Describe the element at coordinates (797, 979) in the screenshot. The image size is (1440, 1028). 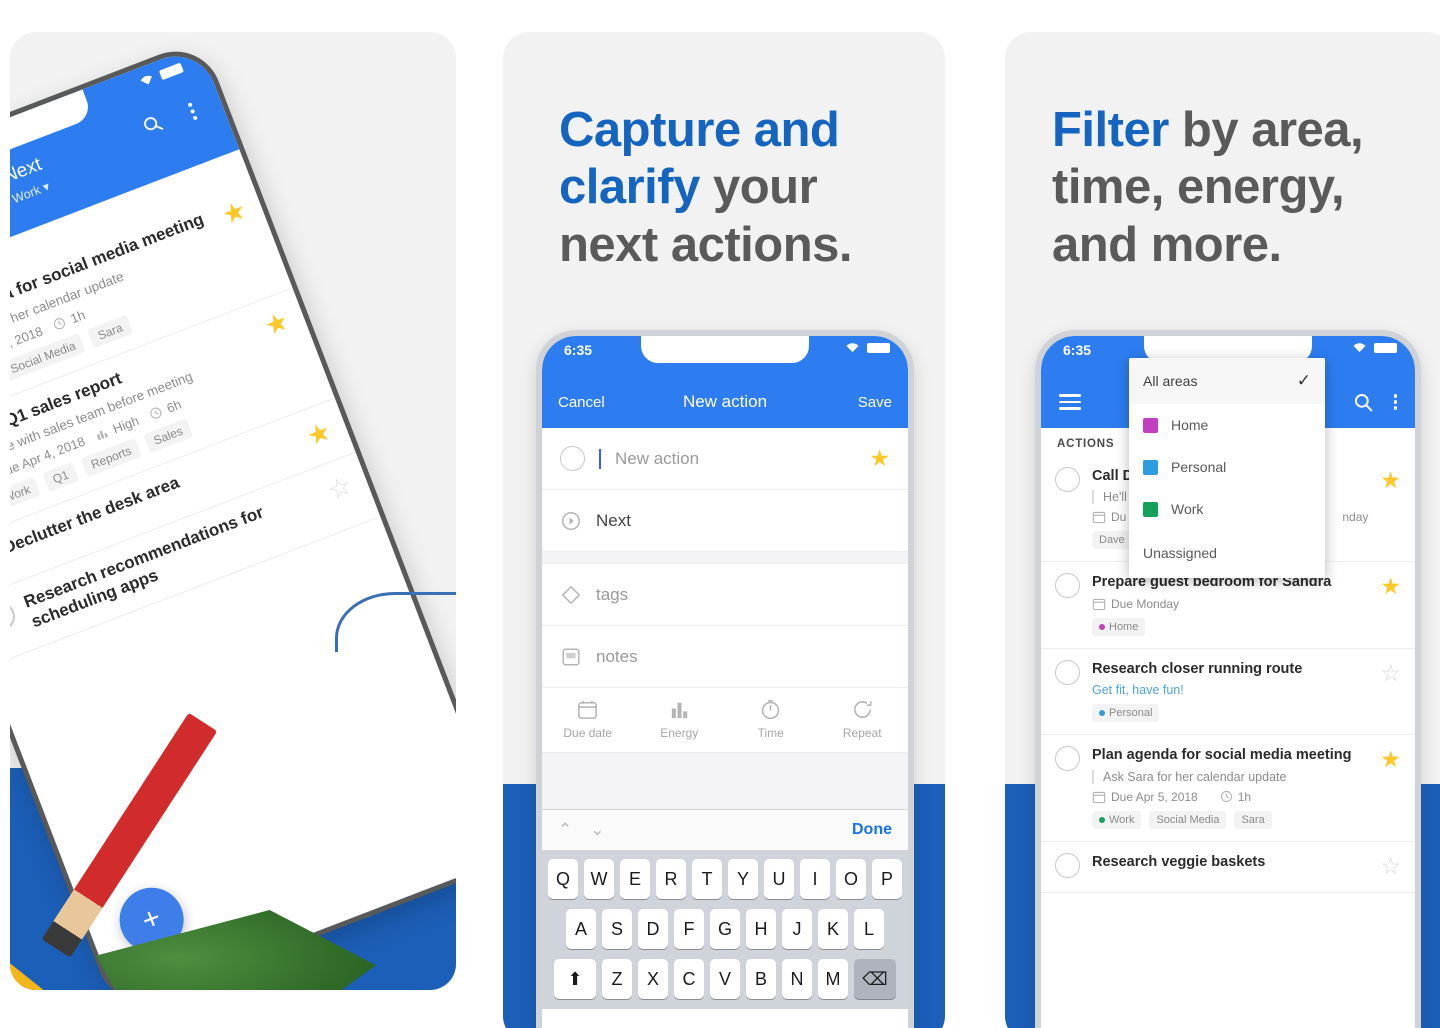
I see `key-N: N` at that location.